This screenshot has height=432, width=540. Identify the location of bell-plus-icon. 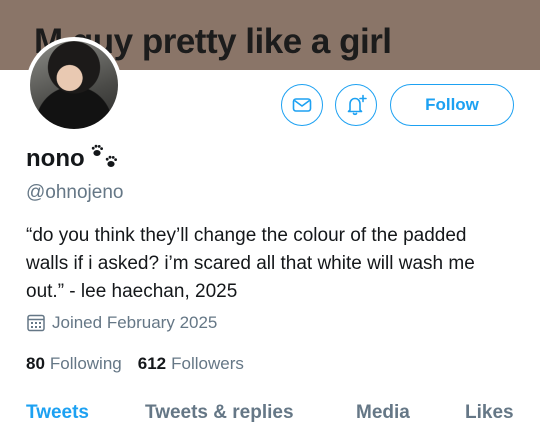
(357, 105).